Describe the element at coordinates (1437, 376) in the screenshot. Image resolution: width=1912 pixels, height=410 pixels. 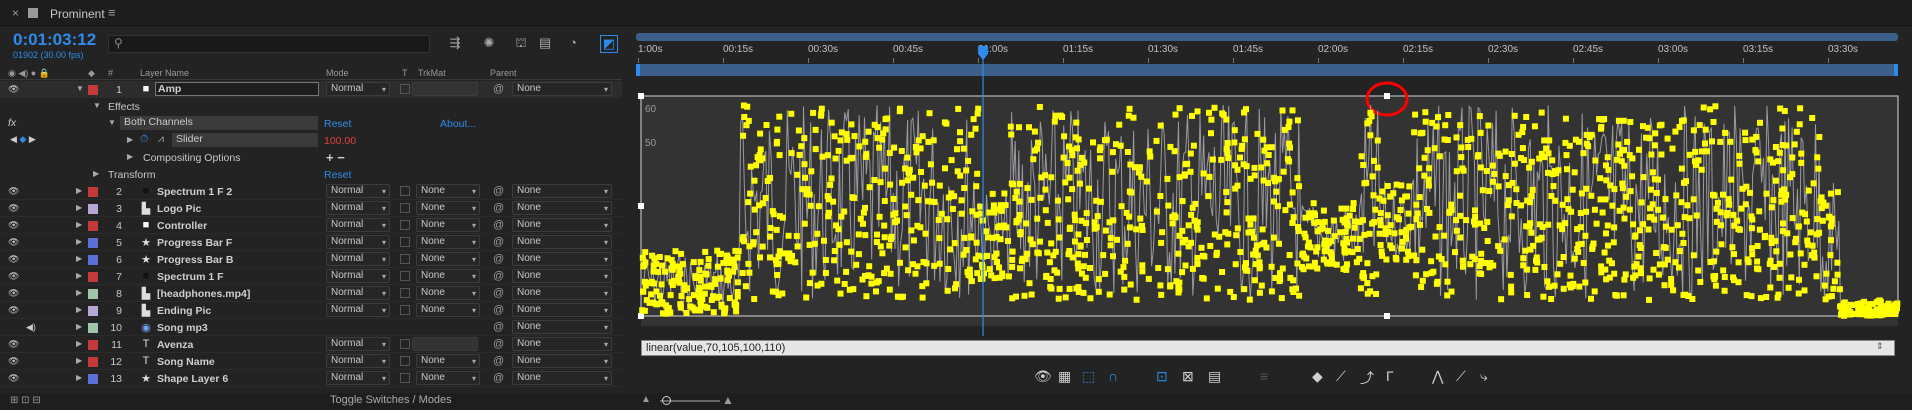
I see `easy-ease-in-icon: ⋀` at that location.